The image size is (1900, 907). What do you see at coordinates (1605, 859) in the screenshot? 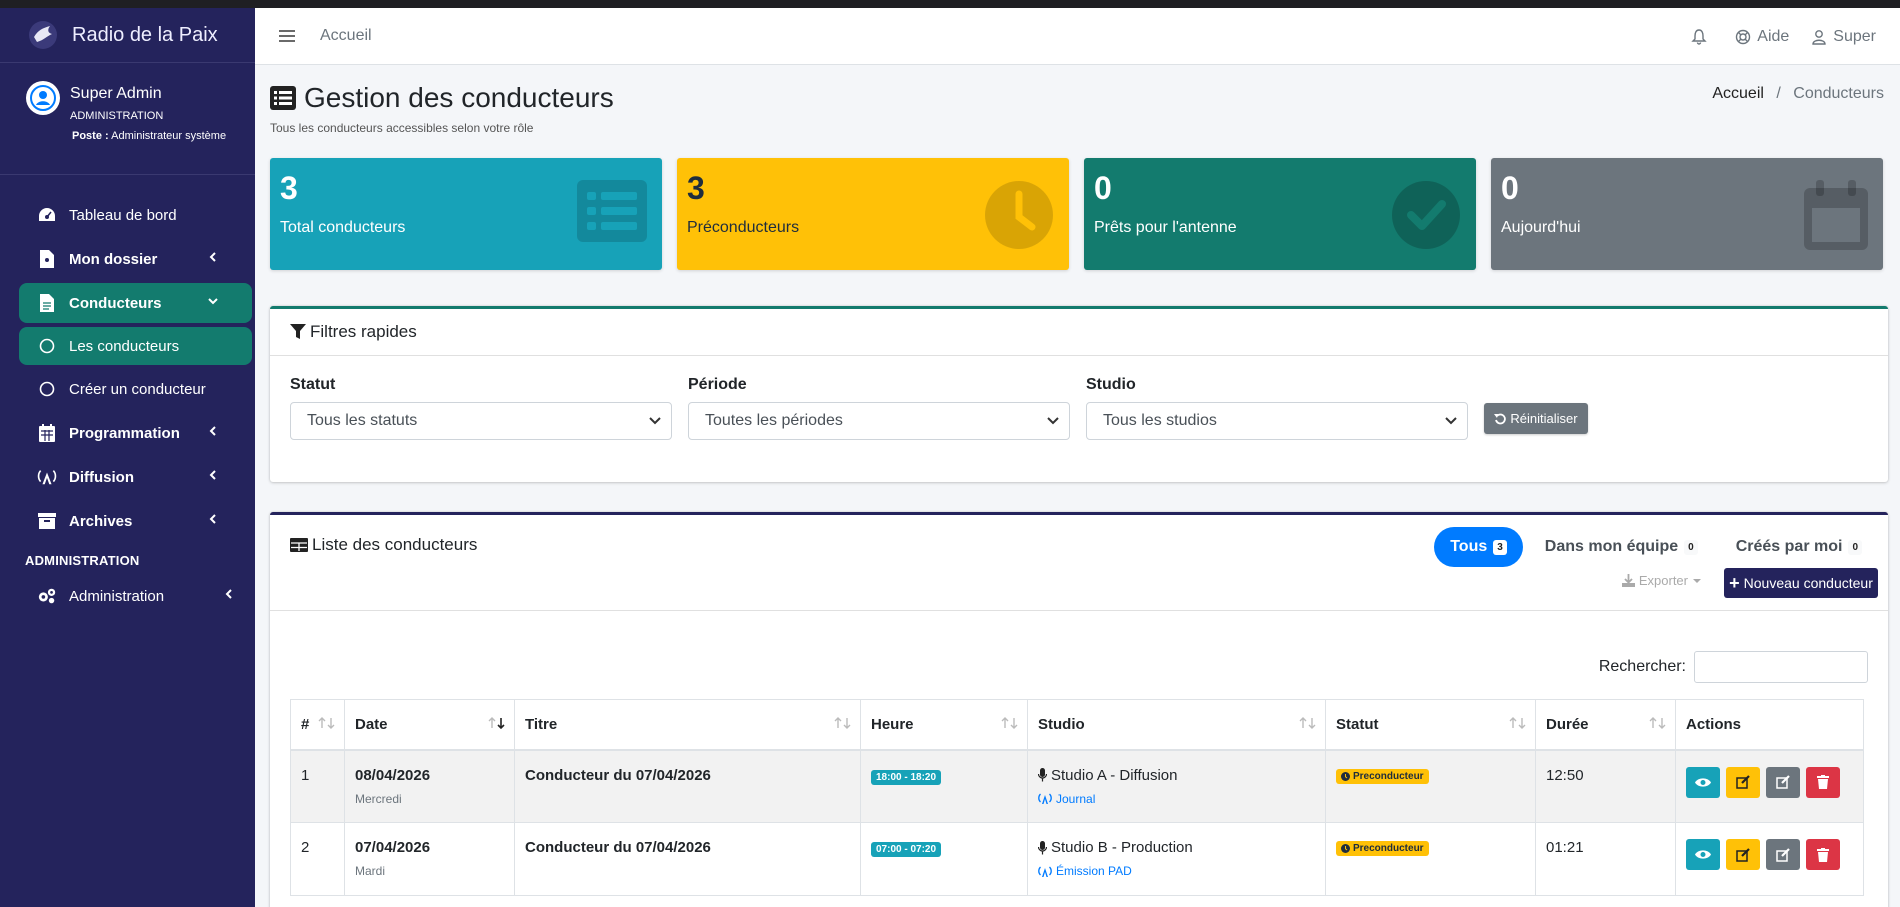
I see `cell-duration: 01:21` at bounding box center [1605, 859].